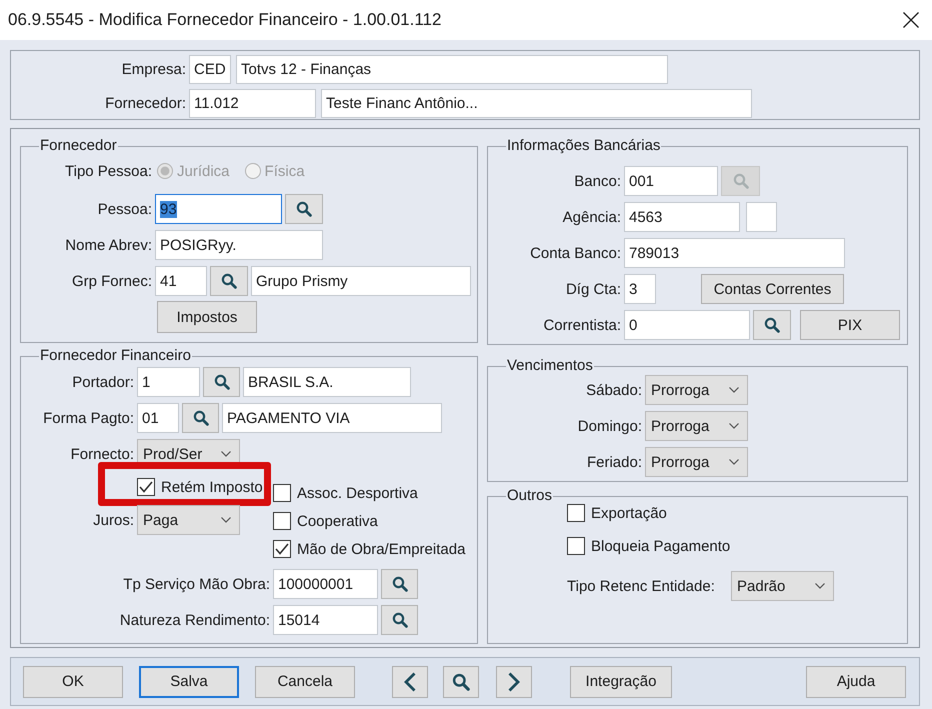  What do you see at coordinates (597, 181) in the screenshot?
I see `field-label: Banco:` at bounding box center [597, 181].